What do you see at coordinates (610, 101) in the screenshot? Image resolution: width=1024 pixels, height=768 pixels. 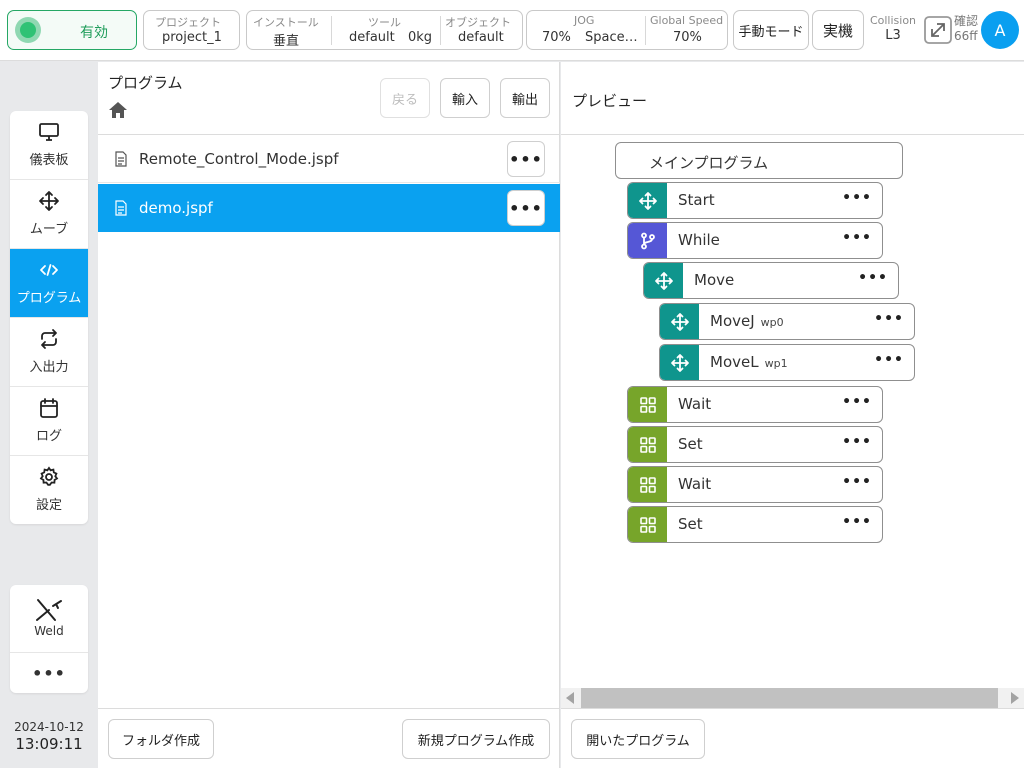 I see `preview-title: プレビュー` at bounding box center [610, 101].